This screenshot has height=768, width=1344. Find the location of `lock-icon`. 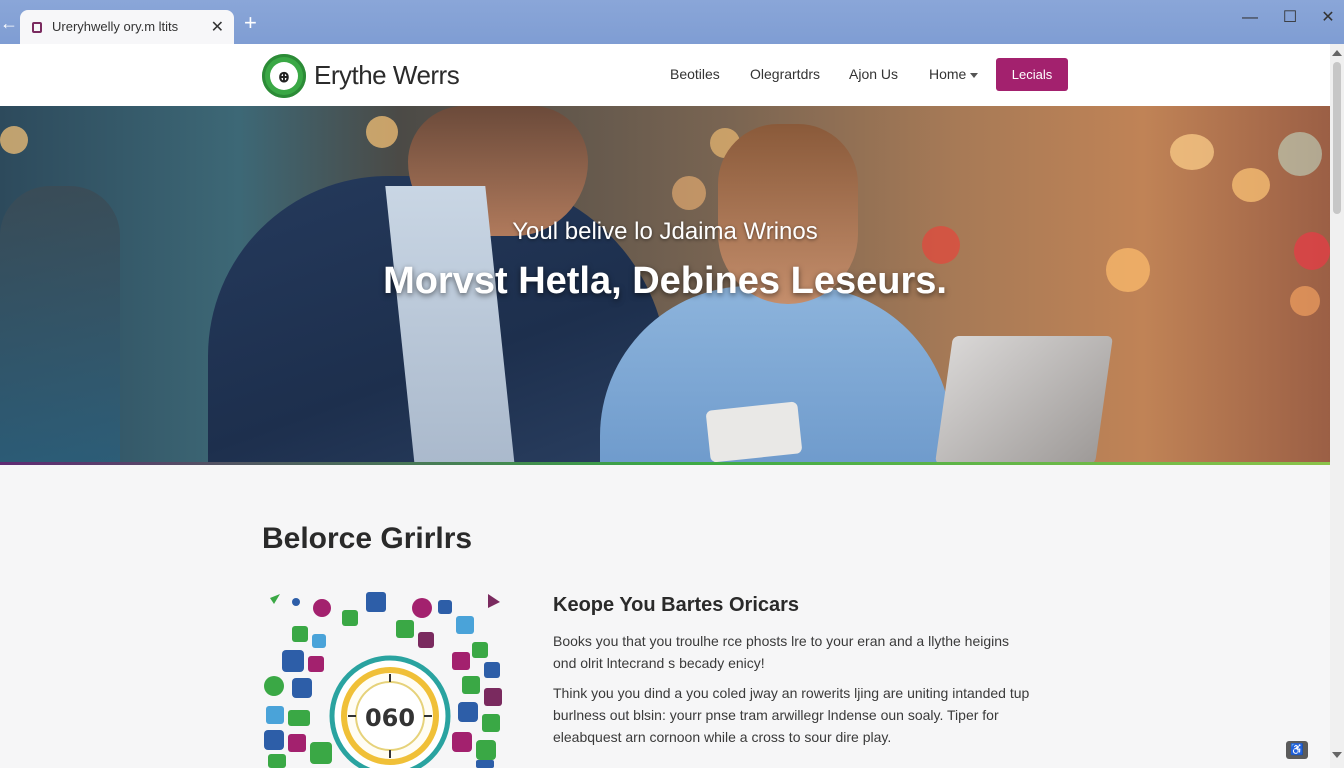

lock-icon is located at coordinates (37, 27).